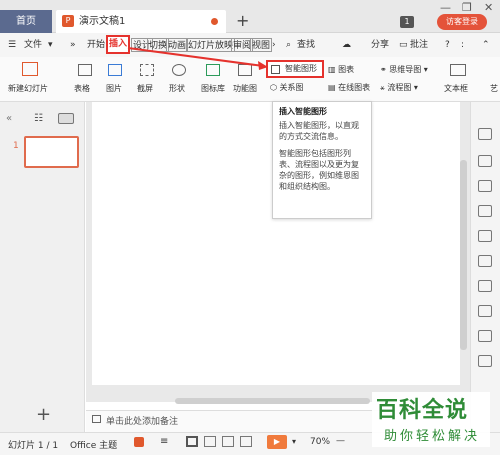 Image resolution: width=500 pixels, height=455 pixels. Describe the element at coordinates (294, 441) in the screenshot. I see `play-options-icon: ▾` at that location.